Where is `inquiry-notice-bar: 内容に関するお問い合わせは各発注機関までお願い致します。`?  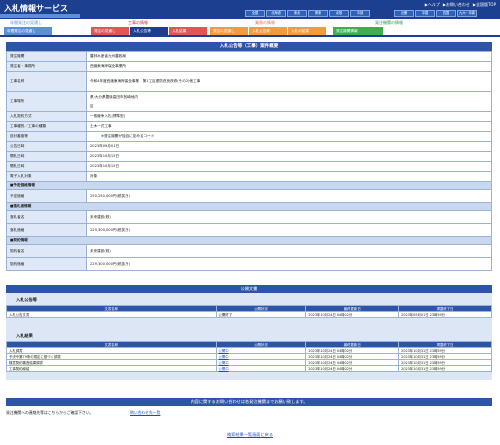 inquiry-notice-bar: 内容に関するお問い合わせは各発注機関までお願い致します。 is located at coordinates (249, 402).